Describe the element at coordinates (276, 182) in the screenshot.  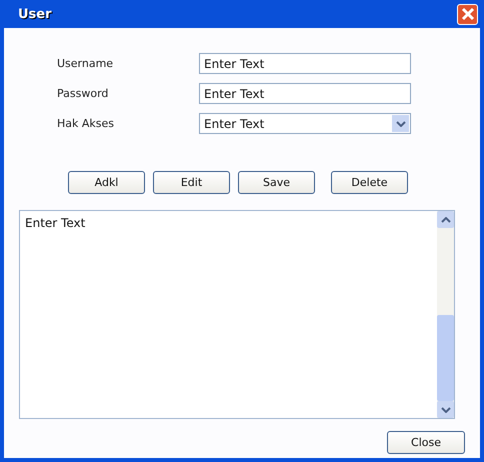
I see `action-button: Save` at that location.